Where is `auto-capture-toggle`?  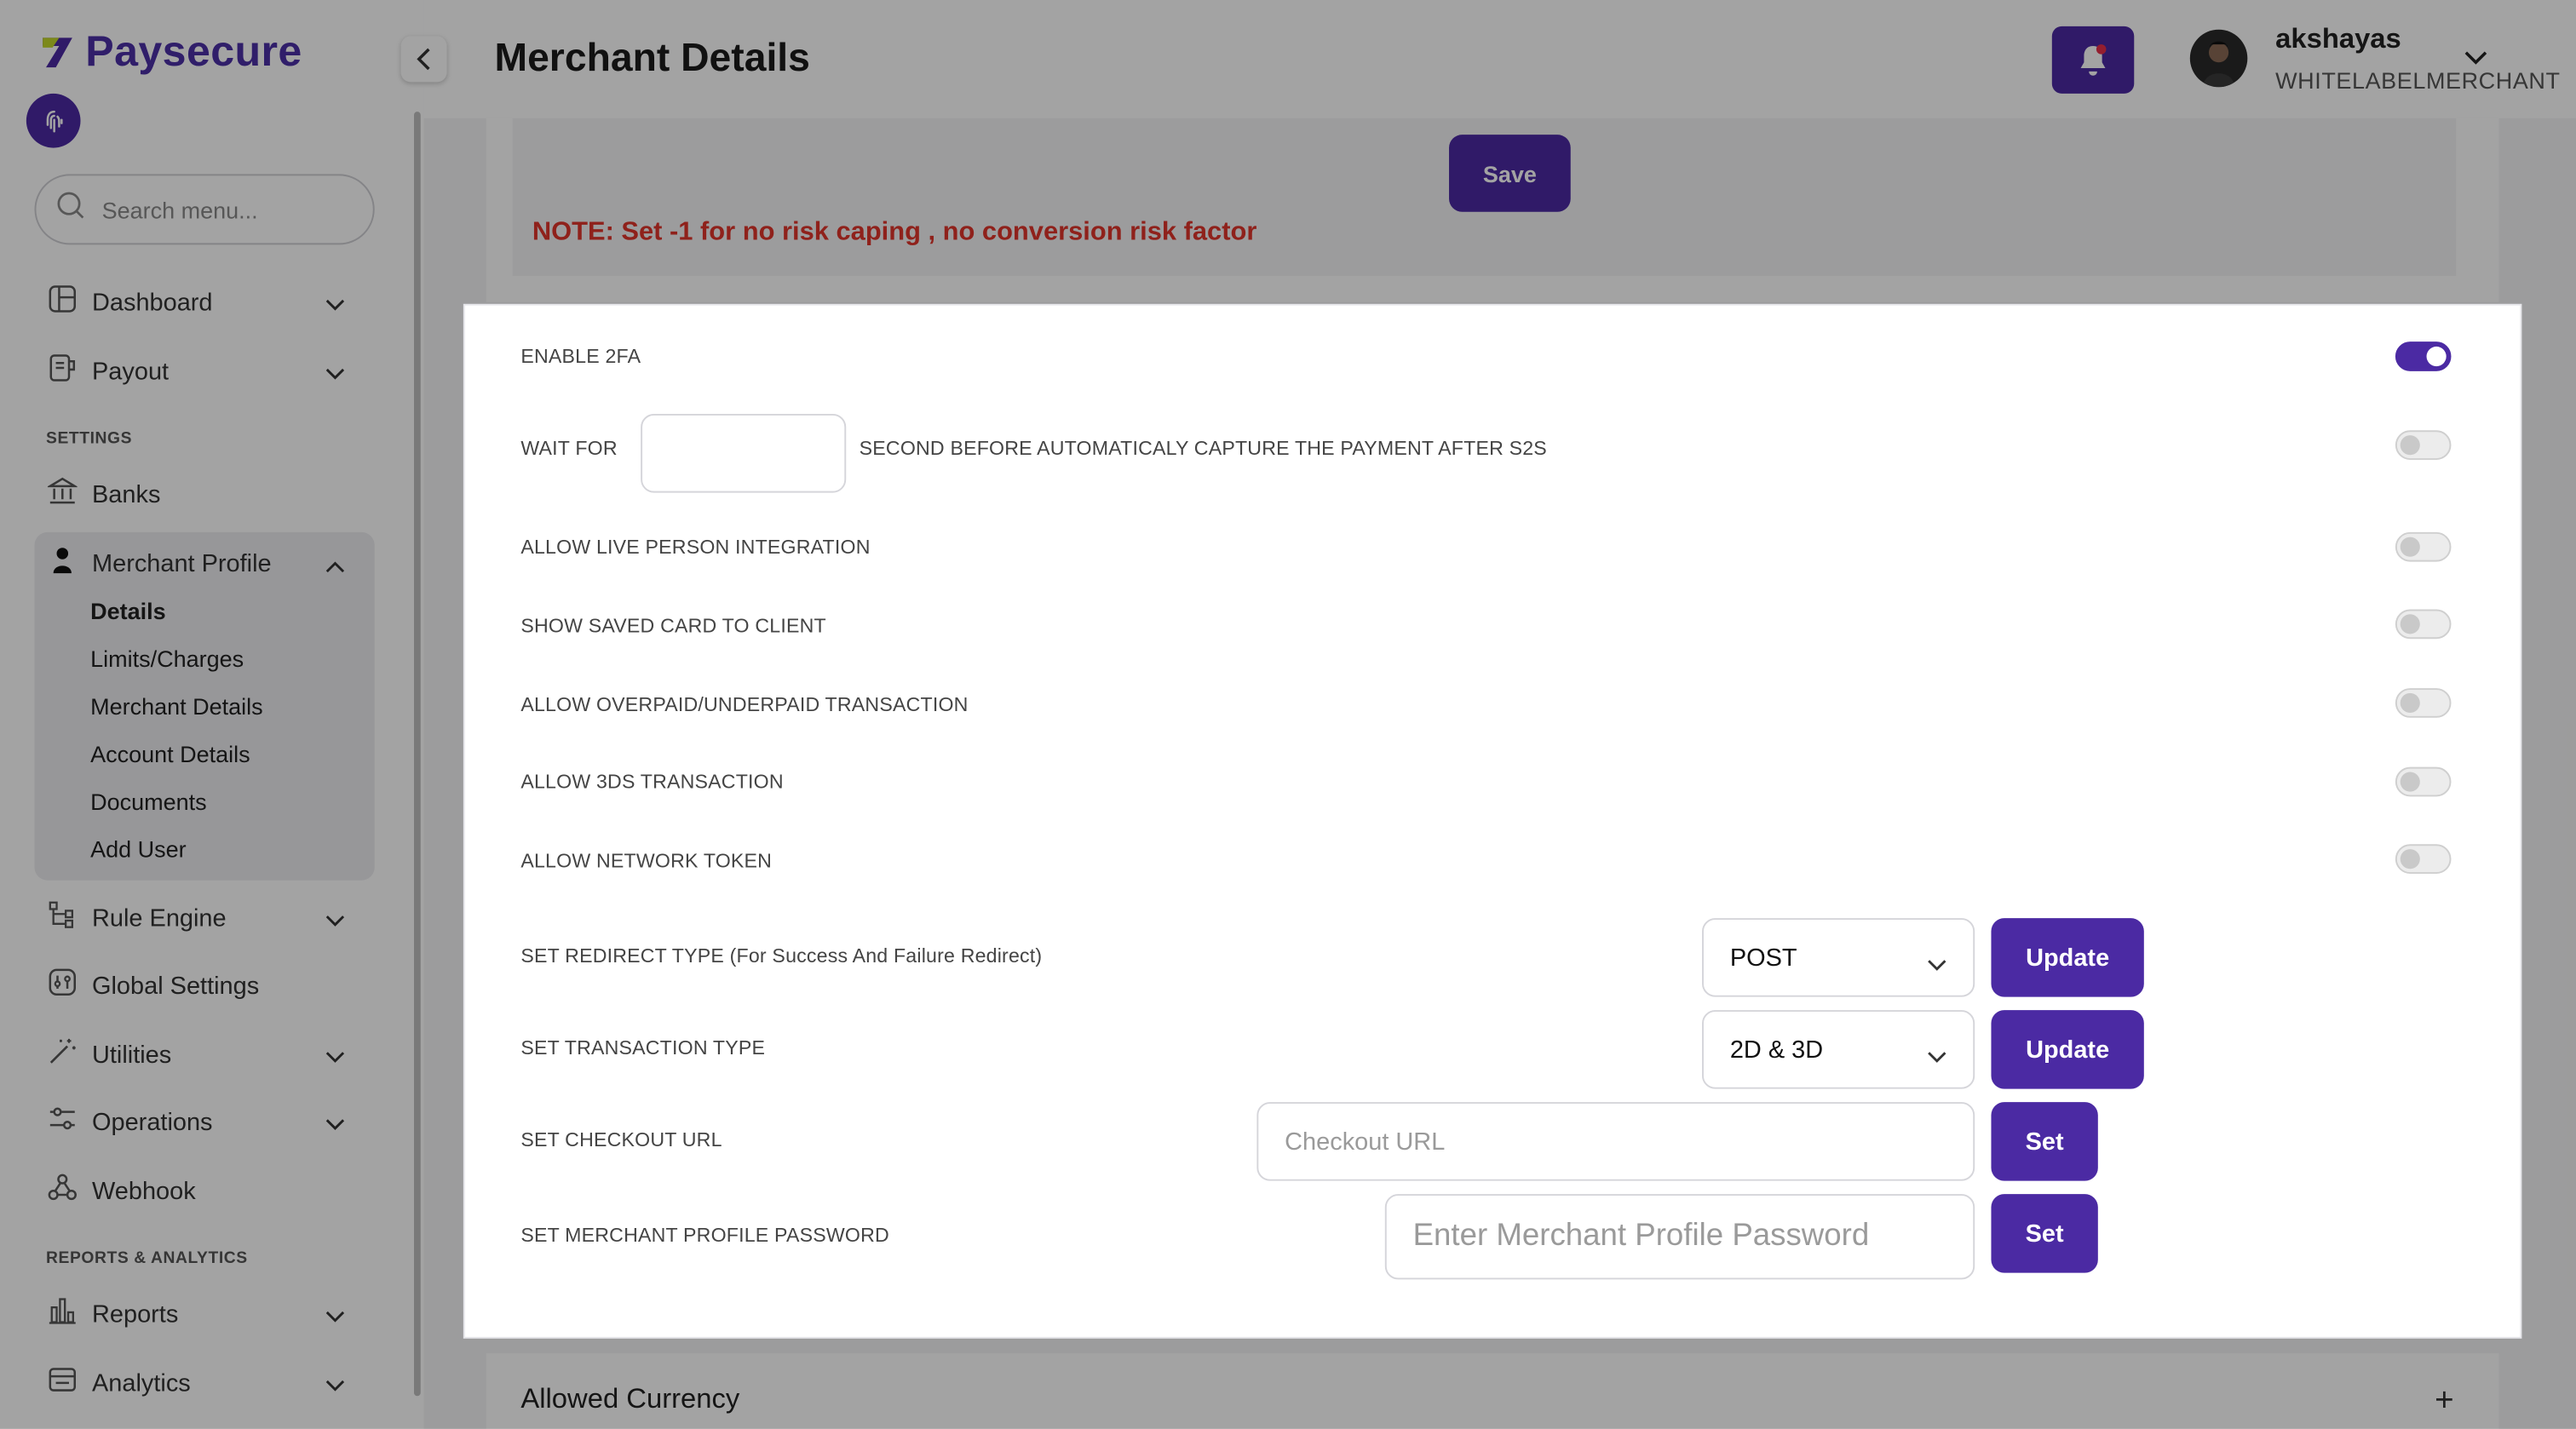 auto-capture-toggle is located at coordinates (2424, 445).